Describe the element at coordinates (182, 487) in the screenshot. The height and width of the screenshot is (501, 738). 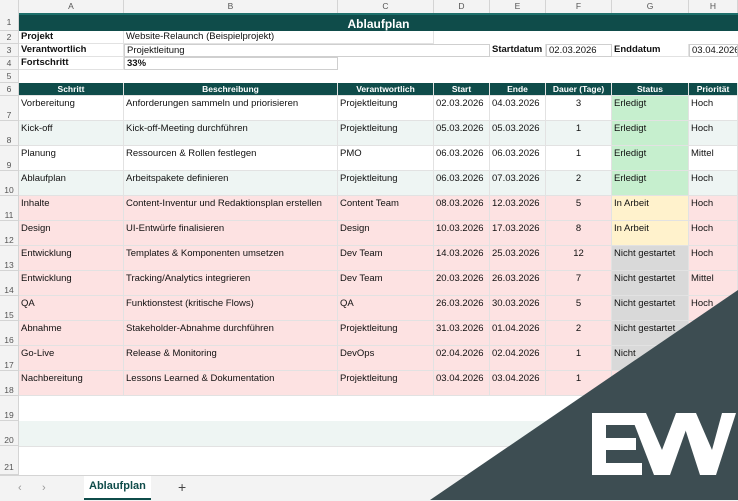
I see `add-sheet-icon: +` at that location.